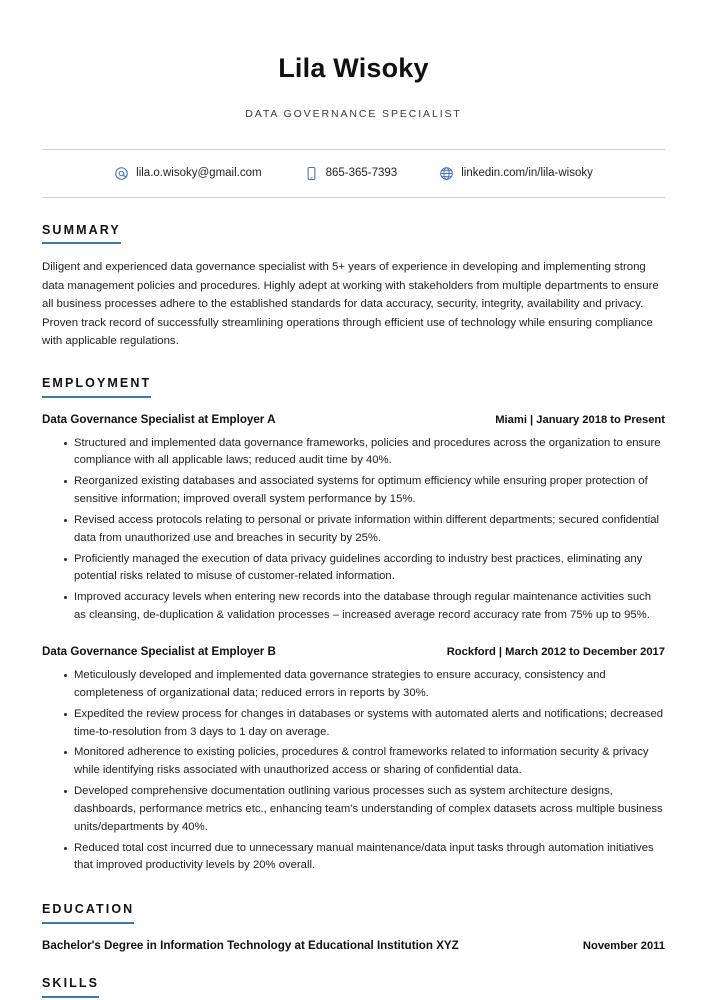  Describe the element at coordinates (580, 419) in the screenshot. I see `job-meta: Miami | January 2018 to Present` at that location.